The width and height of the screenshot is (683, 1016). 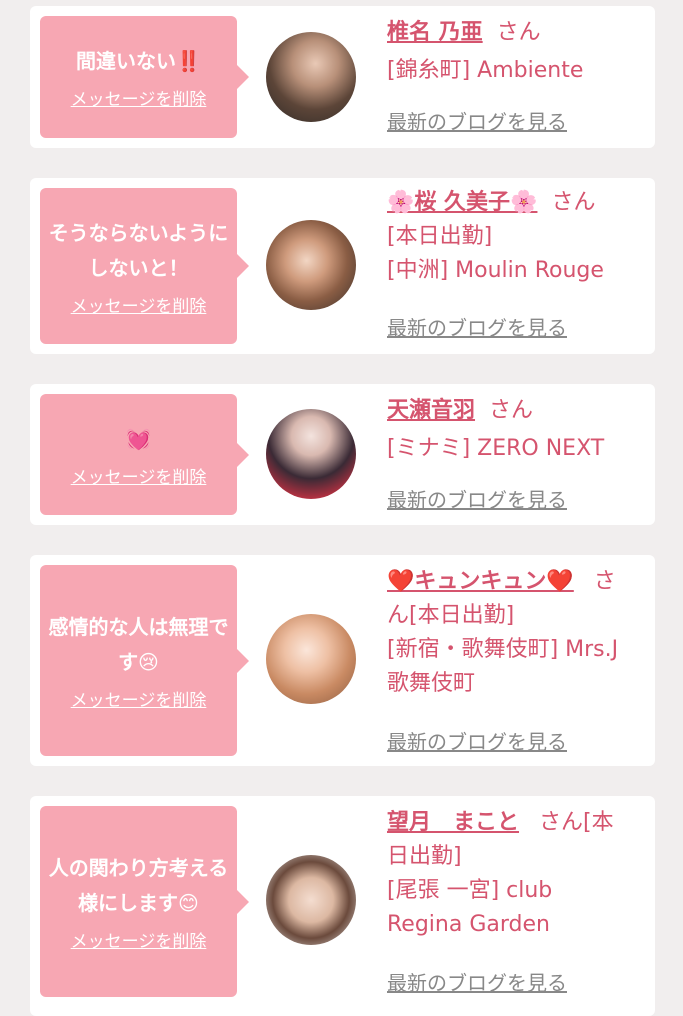 I want to click on cast-info: 🌸桜 久美子🌸 さん [本日出勤] [中洲] Moulin Rouge, so click(x=517, y=237).